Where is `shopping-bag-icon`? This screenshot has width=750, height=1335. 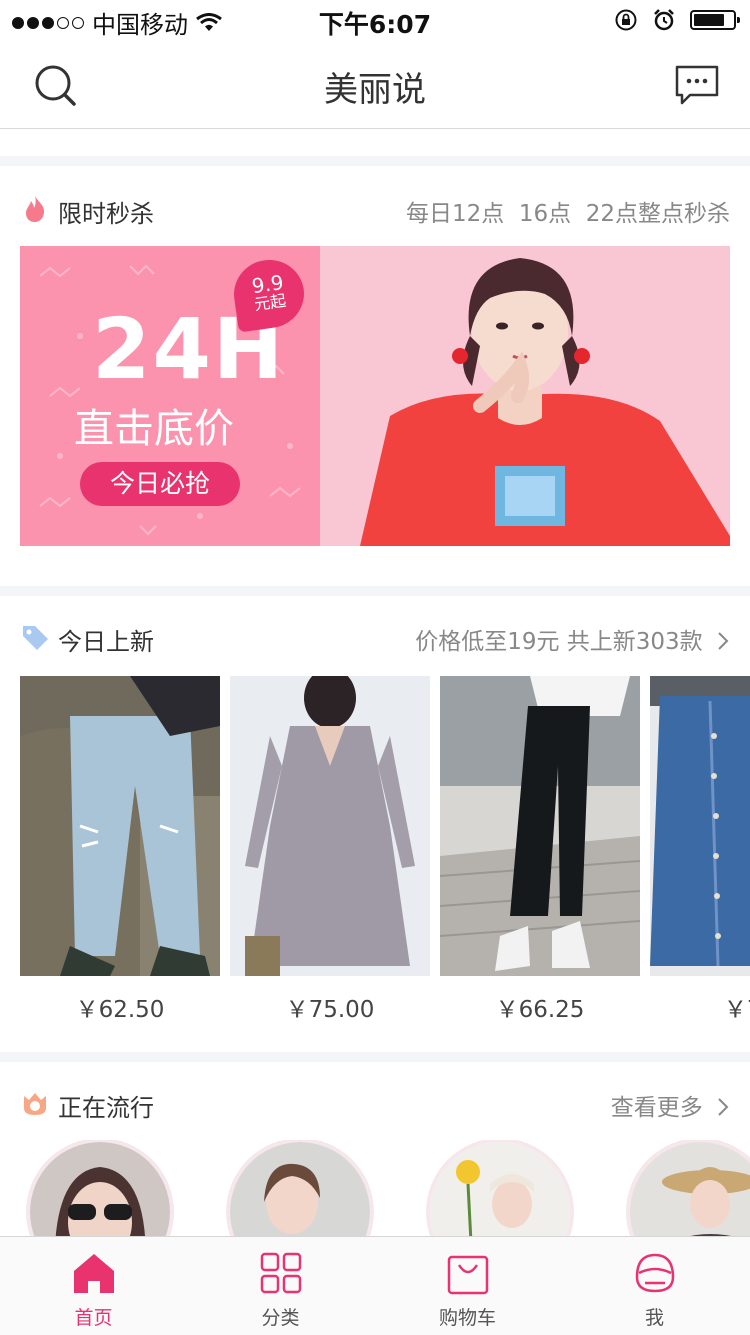
shopping-bag-icon is located at coordinates (468, 1275).